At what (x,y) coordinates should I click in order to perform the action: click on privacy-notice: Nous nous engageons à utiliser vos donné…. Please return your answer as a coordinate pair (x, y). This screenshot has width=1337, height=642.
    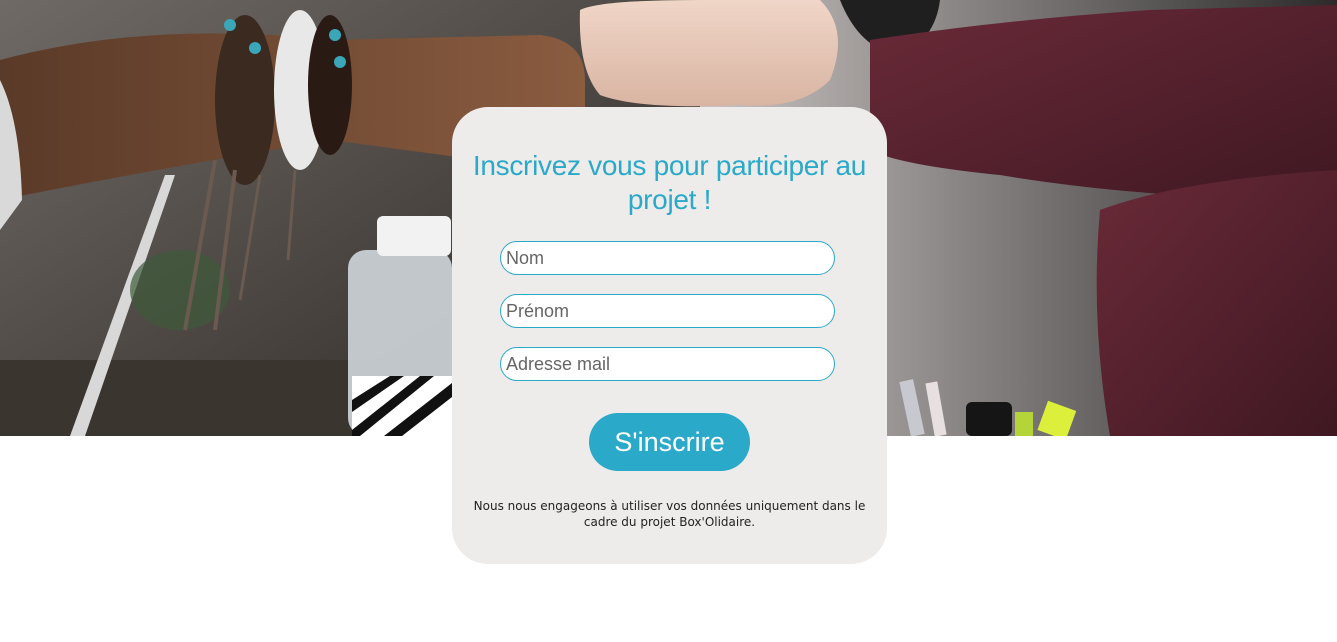
    Looking at the image, I should click on (669, 514).